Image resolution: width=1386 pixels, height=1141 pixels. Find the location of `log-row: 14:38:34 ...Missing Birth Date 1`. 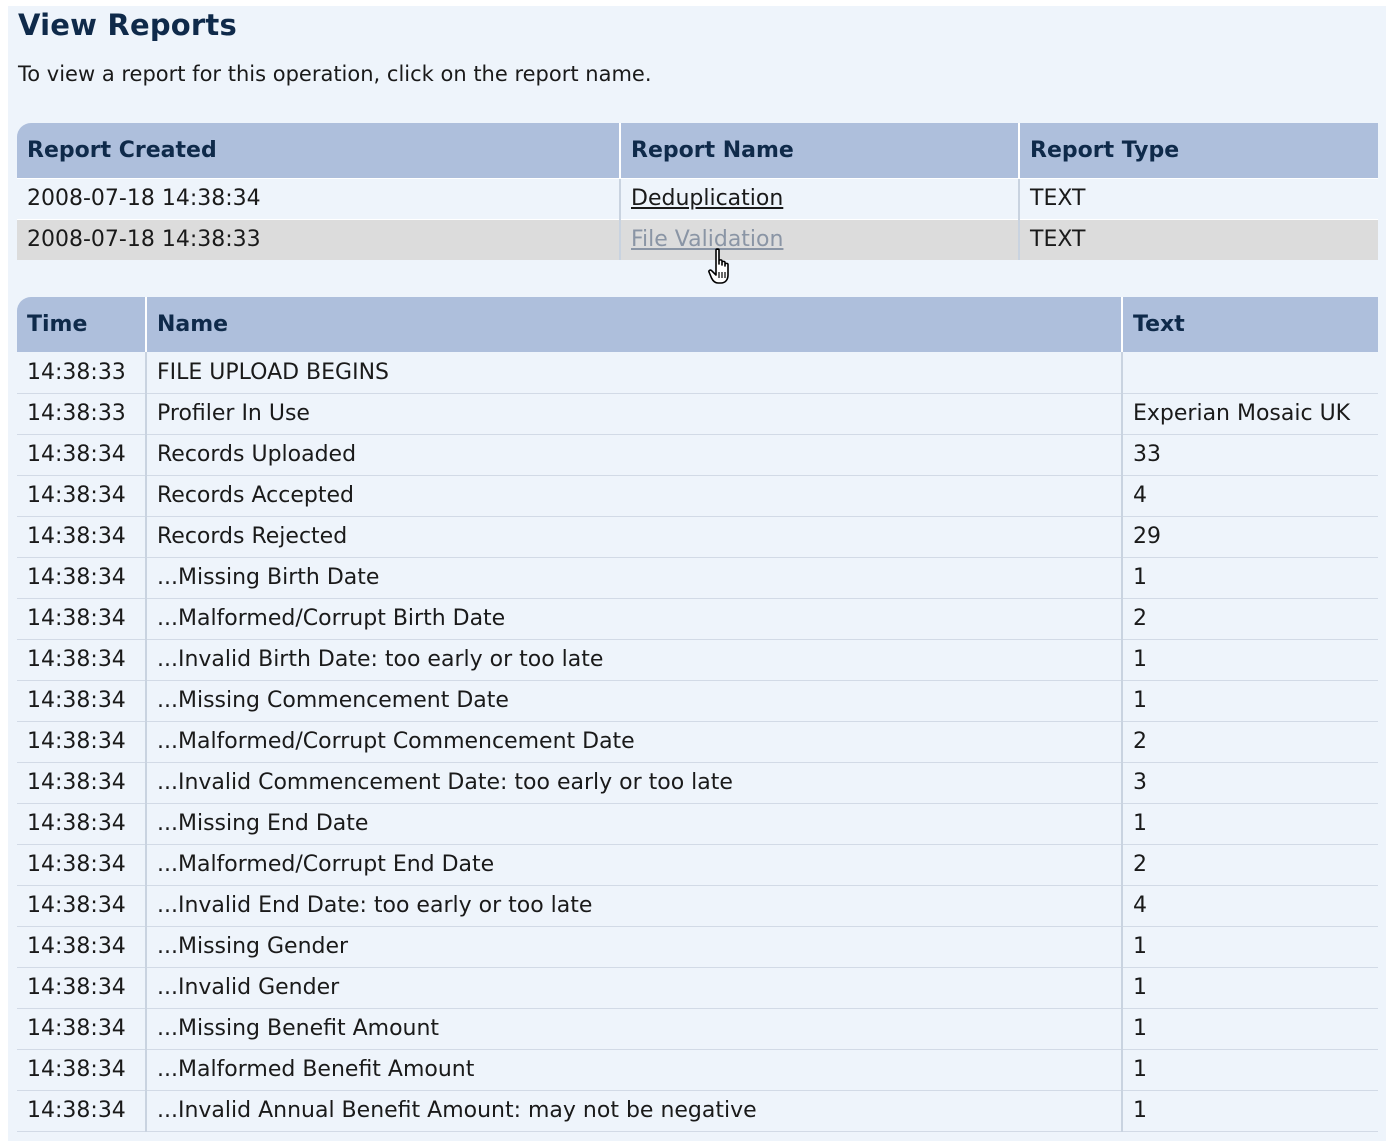

log-row: 14:38:34 ...Missing Birth Date 1 is located at coordinates (697, 578).